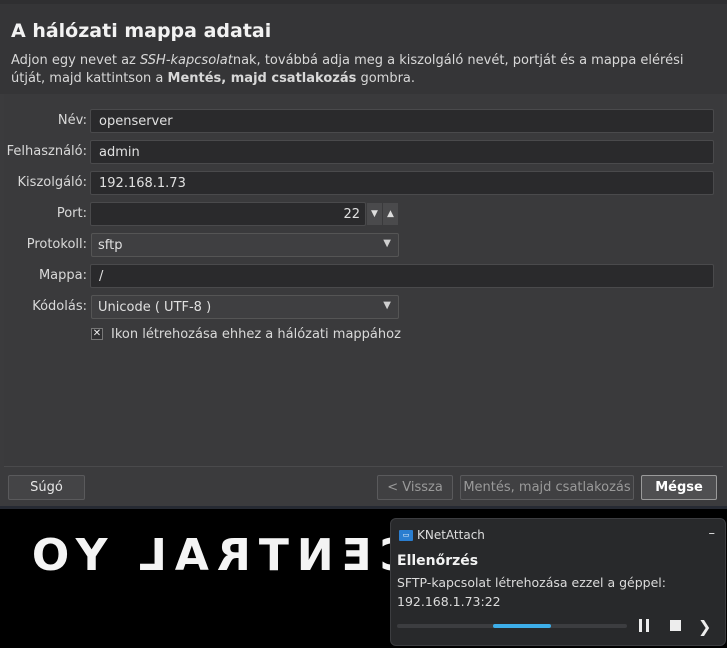  Describe the element at coordinates (141, 31) in the screenshot. I see `dialog-title: A hálózati mappa adatai` at that location.